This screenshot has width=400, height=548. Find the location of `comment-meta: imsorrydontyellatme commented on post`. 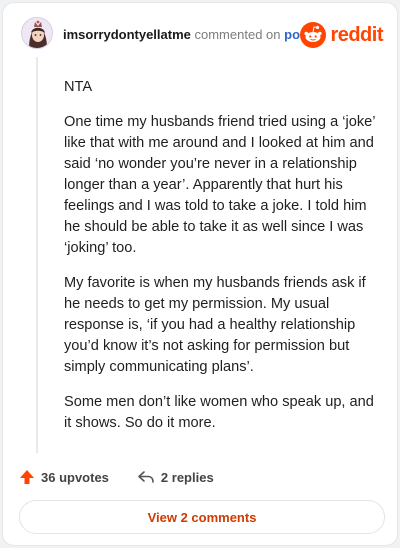

comment-meta: imsorrydontyellatme commented on post is located at coordinates (187, 34).